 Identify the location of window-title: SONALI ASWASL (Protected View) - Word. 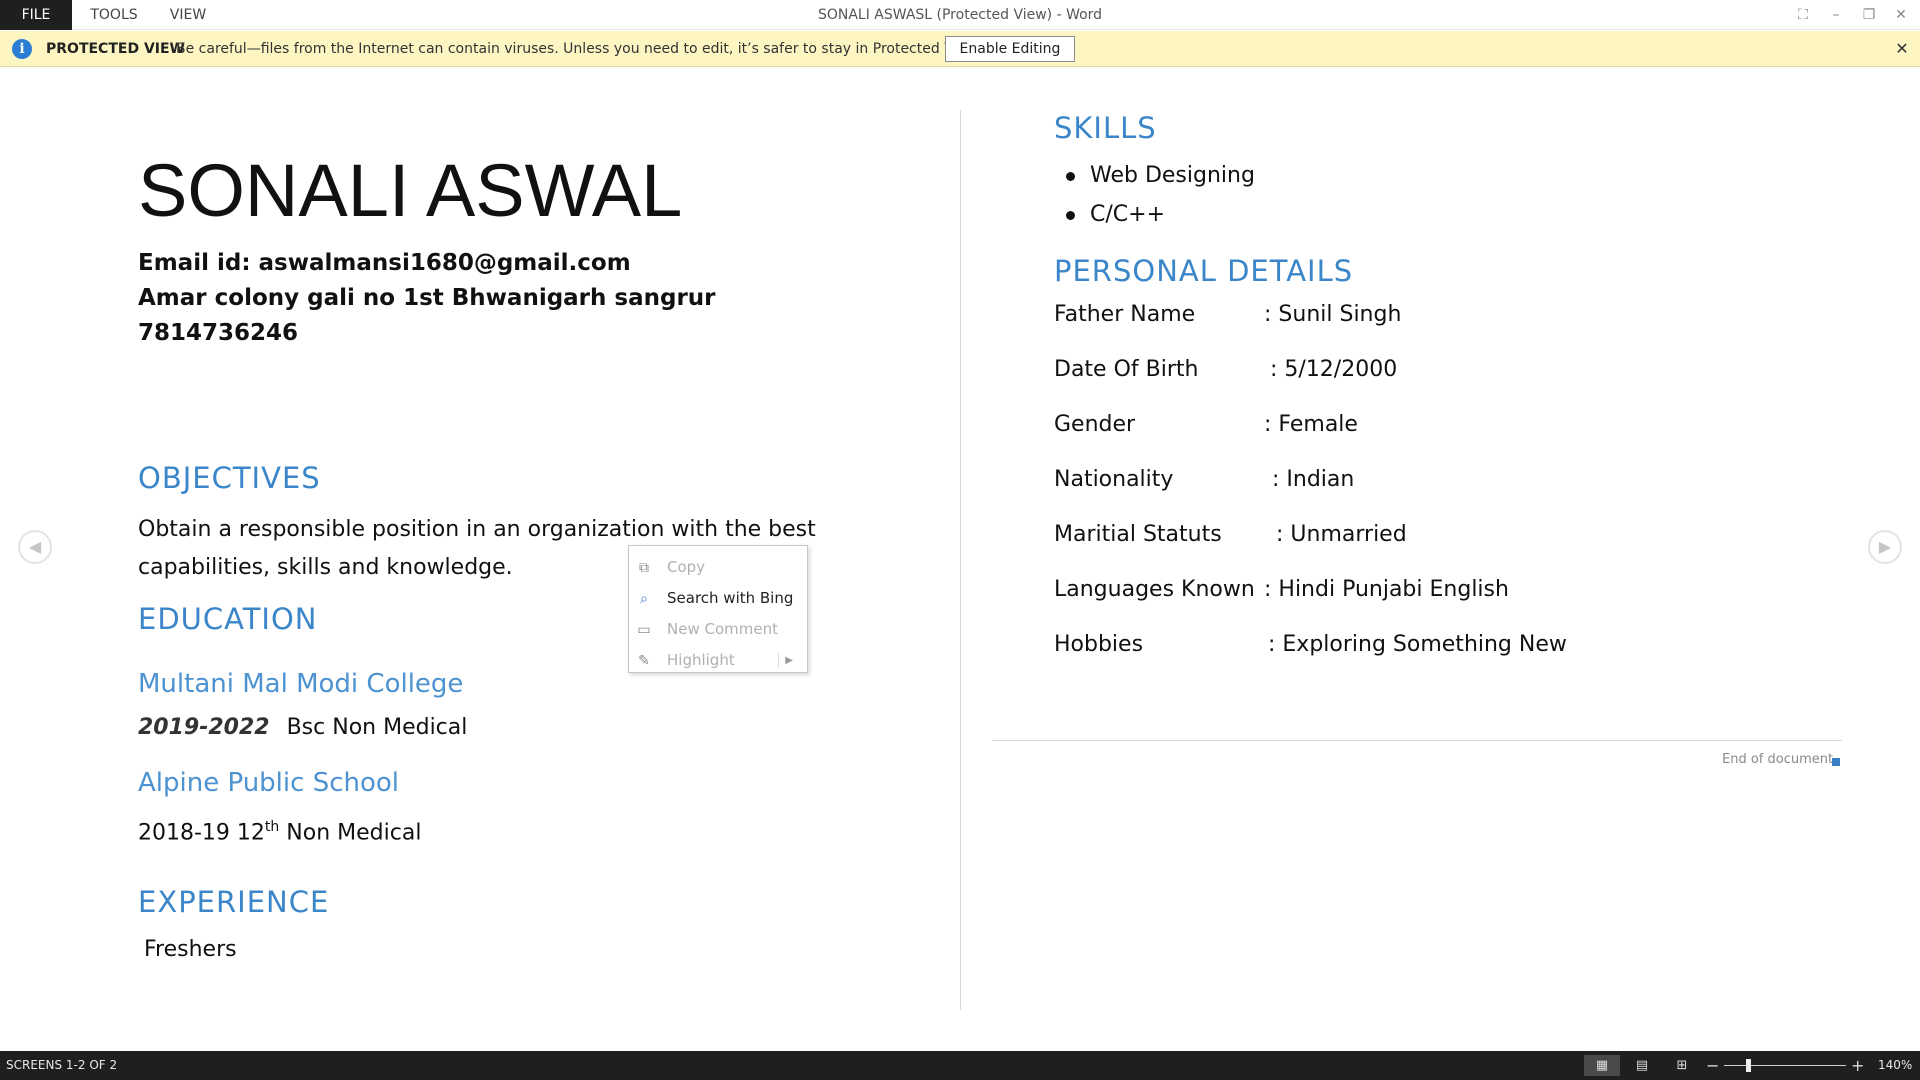
(960, 15).